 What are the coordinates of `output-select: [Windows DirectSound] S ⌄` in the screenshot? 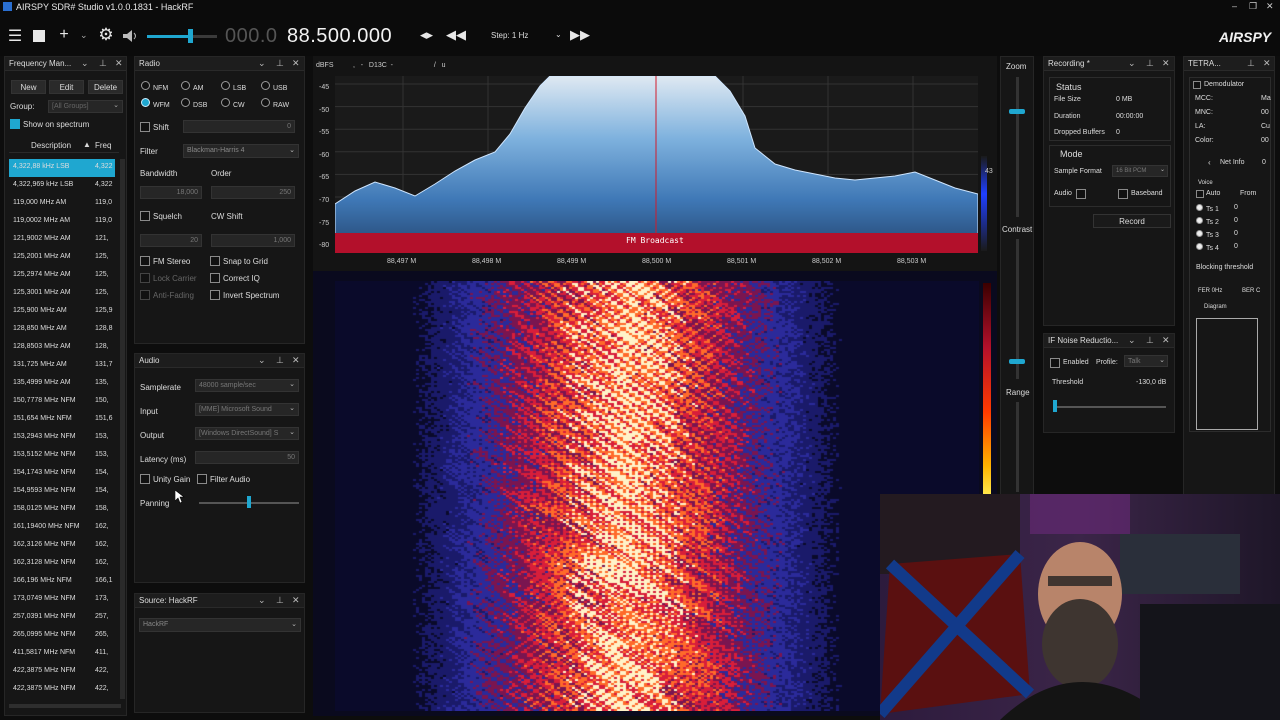 It's located at (247, 433).